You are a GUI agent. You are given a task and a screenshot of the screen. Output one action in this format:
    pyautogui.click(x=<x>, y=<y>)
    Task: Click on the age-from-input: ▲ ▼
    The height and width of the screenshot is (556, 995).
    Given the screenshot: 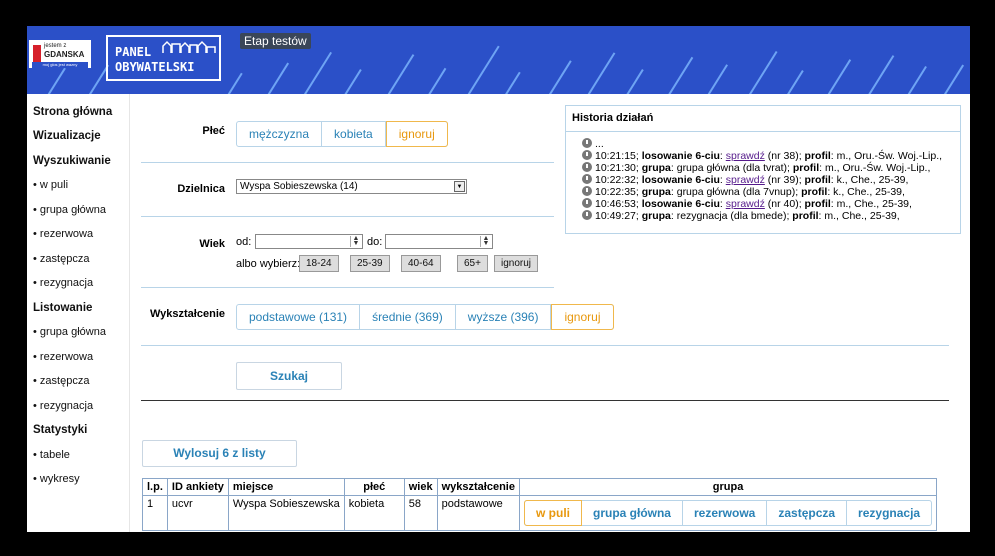 What is the action you would take?
    pyautogui.click(x=309, y=241)
    